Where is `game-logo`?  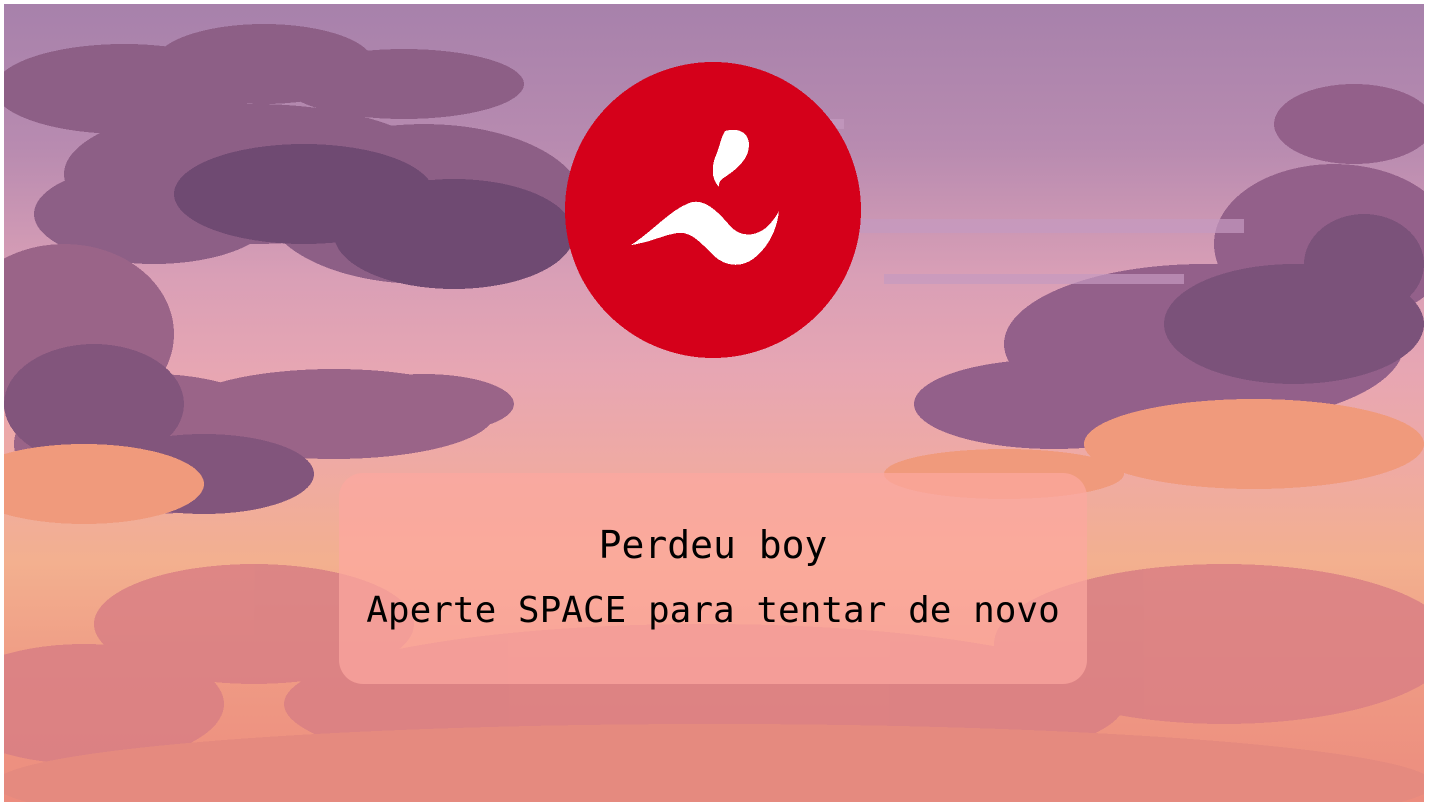
game-logo is located at coordinates (713, 211).